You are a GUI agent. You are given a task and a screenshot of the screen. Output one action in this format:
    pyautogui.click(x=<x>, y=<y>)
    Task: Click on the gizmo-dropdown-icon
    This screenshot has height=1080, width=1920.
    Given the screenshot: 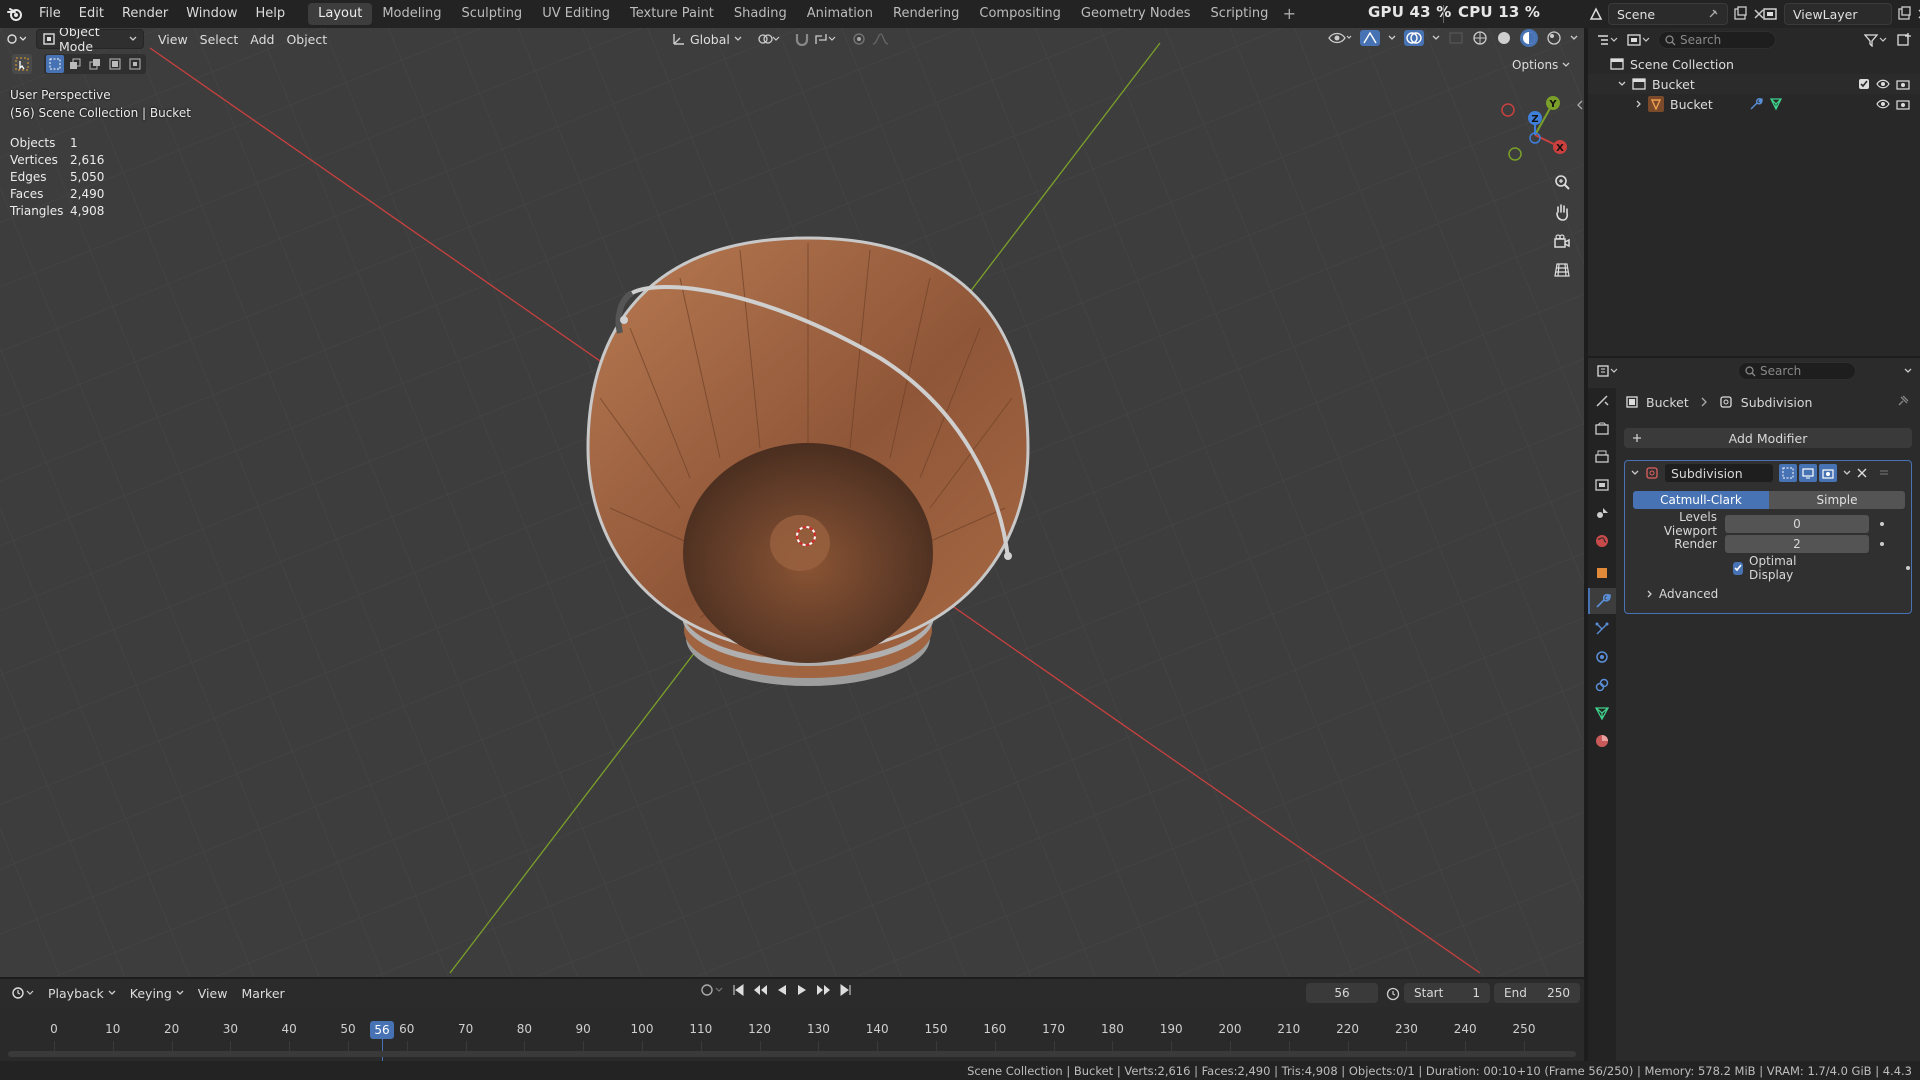 What is the action you would take?
    pyautogui.click(x=1392, y=38)
    